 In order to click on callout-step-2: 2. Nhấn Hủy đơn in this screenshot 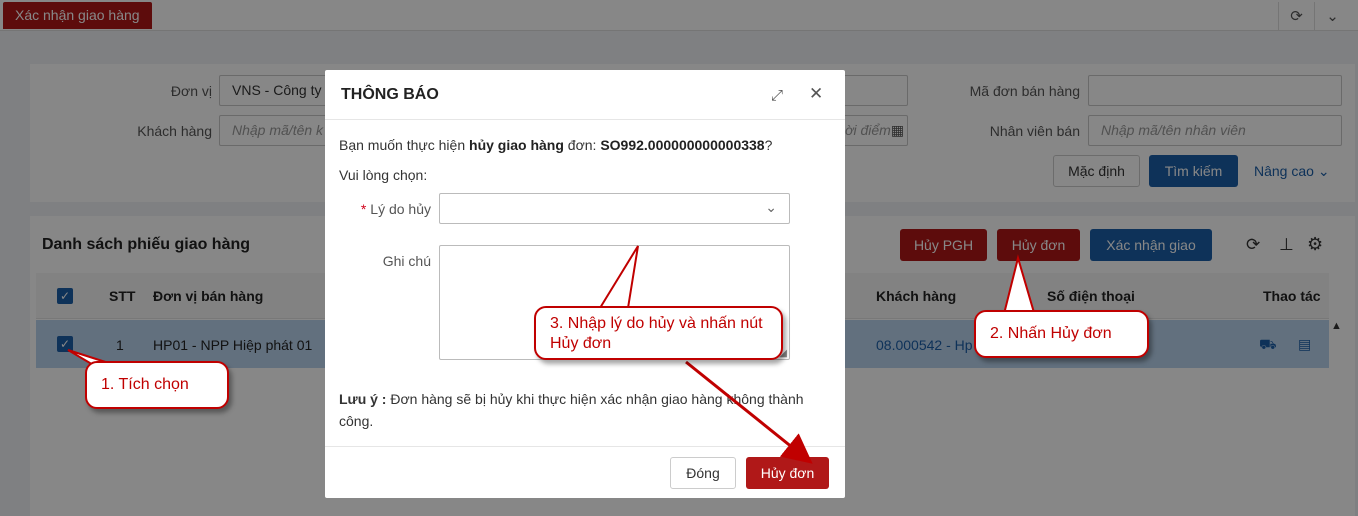, I will do `click(1061, 334)`.